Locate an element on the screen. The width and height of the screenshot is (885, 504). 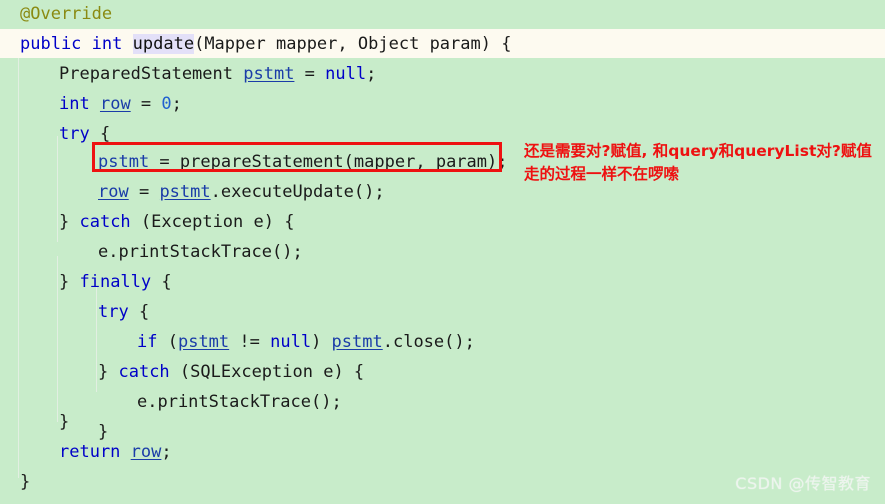
token-type-object: Object is located at coordinates (388, 44).